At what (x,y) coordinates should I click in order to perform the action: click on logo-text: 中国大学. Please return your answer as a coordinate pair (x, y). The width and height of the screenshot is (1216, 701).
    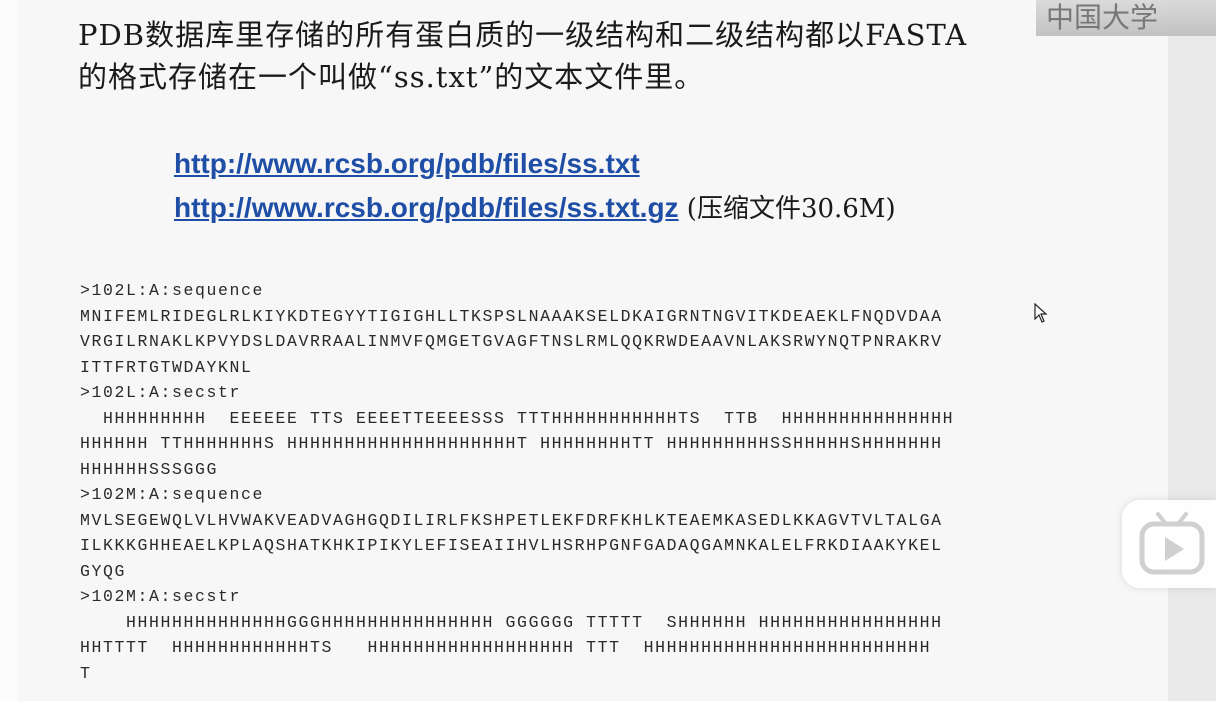
    Looking at the image, I should click on (1102, 17).